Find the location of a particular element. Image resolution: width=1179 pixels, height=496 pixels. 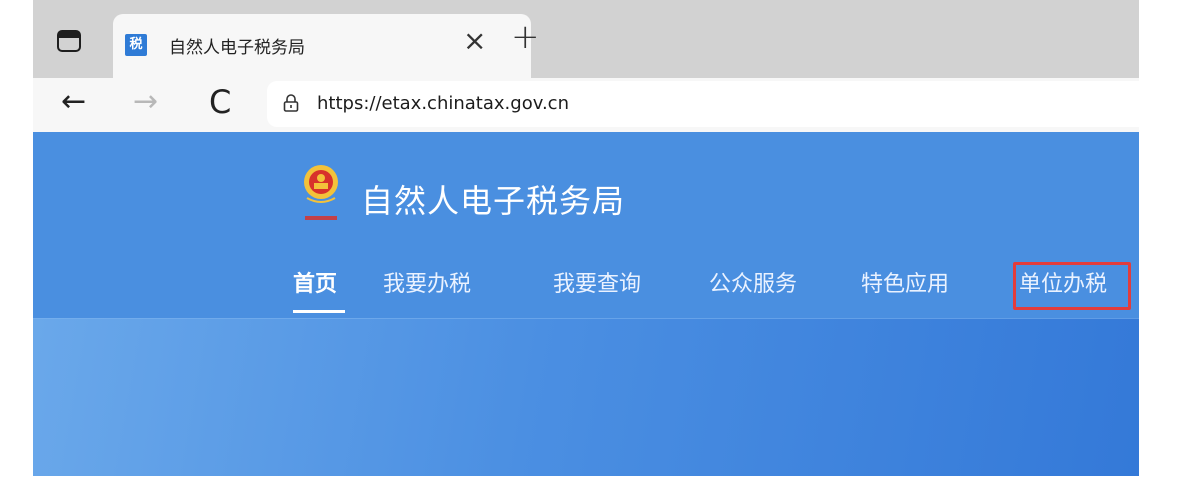

back-icon: ← is located at coordinates (73, 102).